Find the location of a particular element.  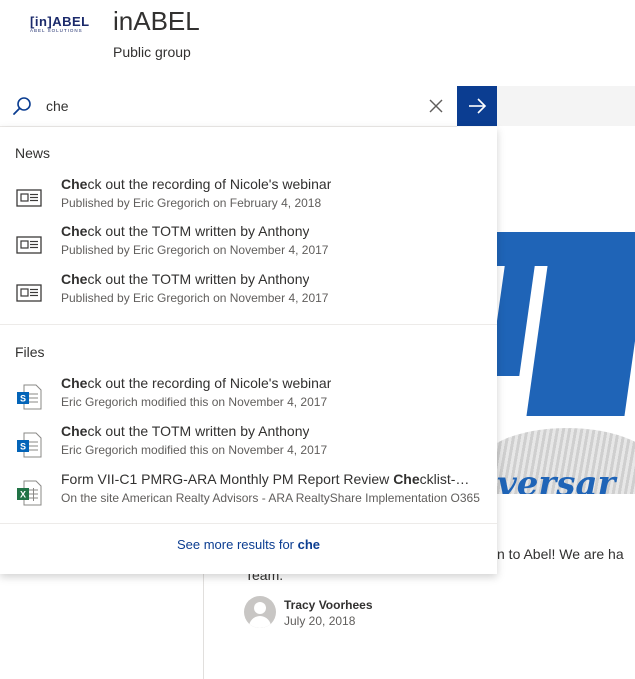

section-label-news: News is located at coordinates (33, 153).